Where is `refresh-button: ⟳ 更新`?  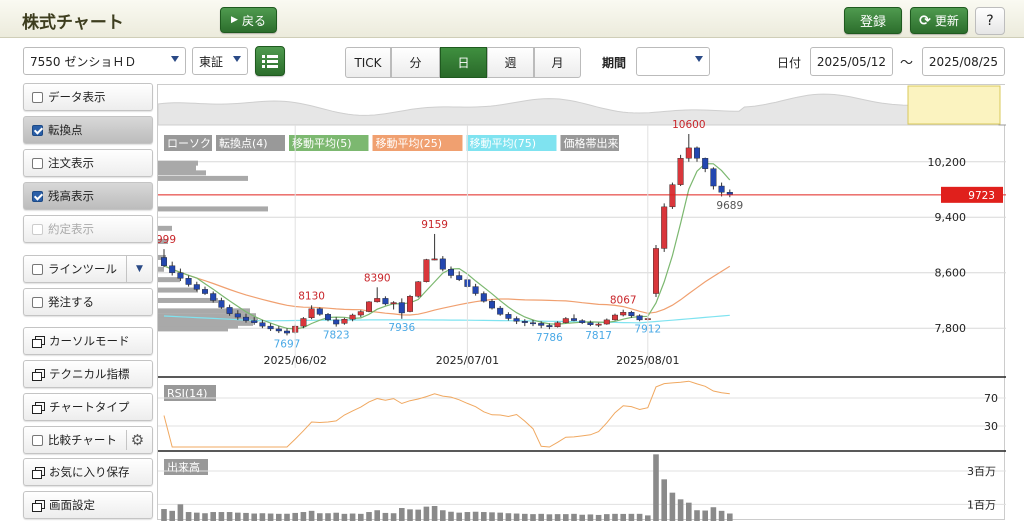
refresh-button: ⟳ 更新 is located at coordinates (939, 20).